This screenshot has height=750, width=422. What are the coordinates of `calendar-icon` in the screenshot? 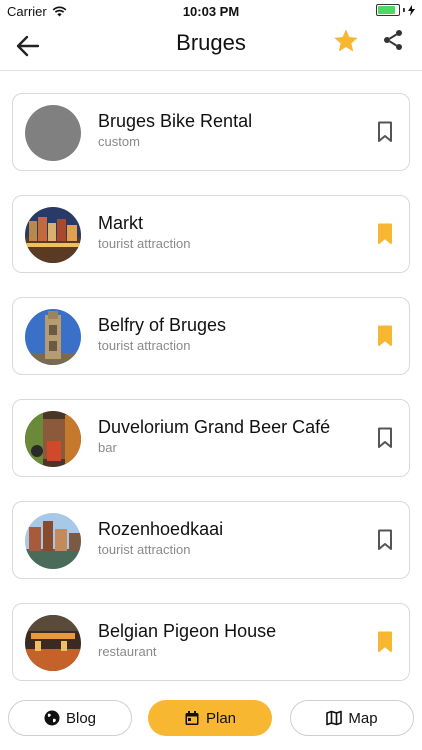 It's located at (192, 718).